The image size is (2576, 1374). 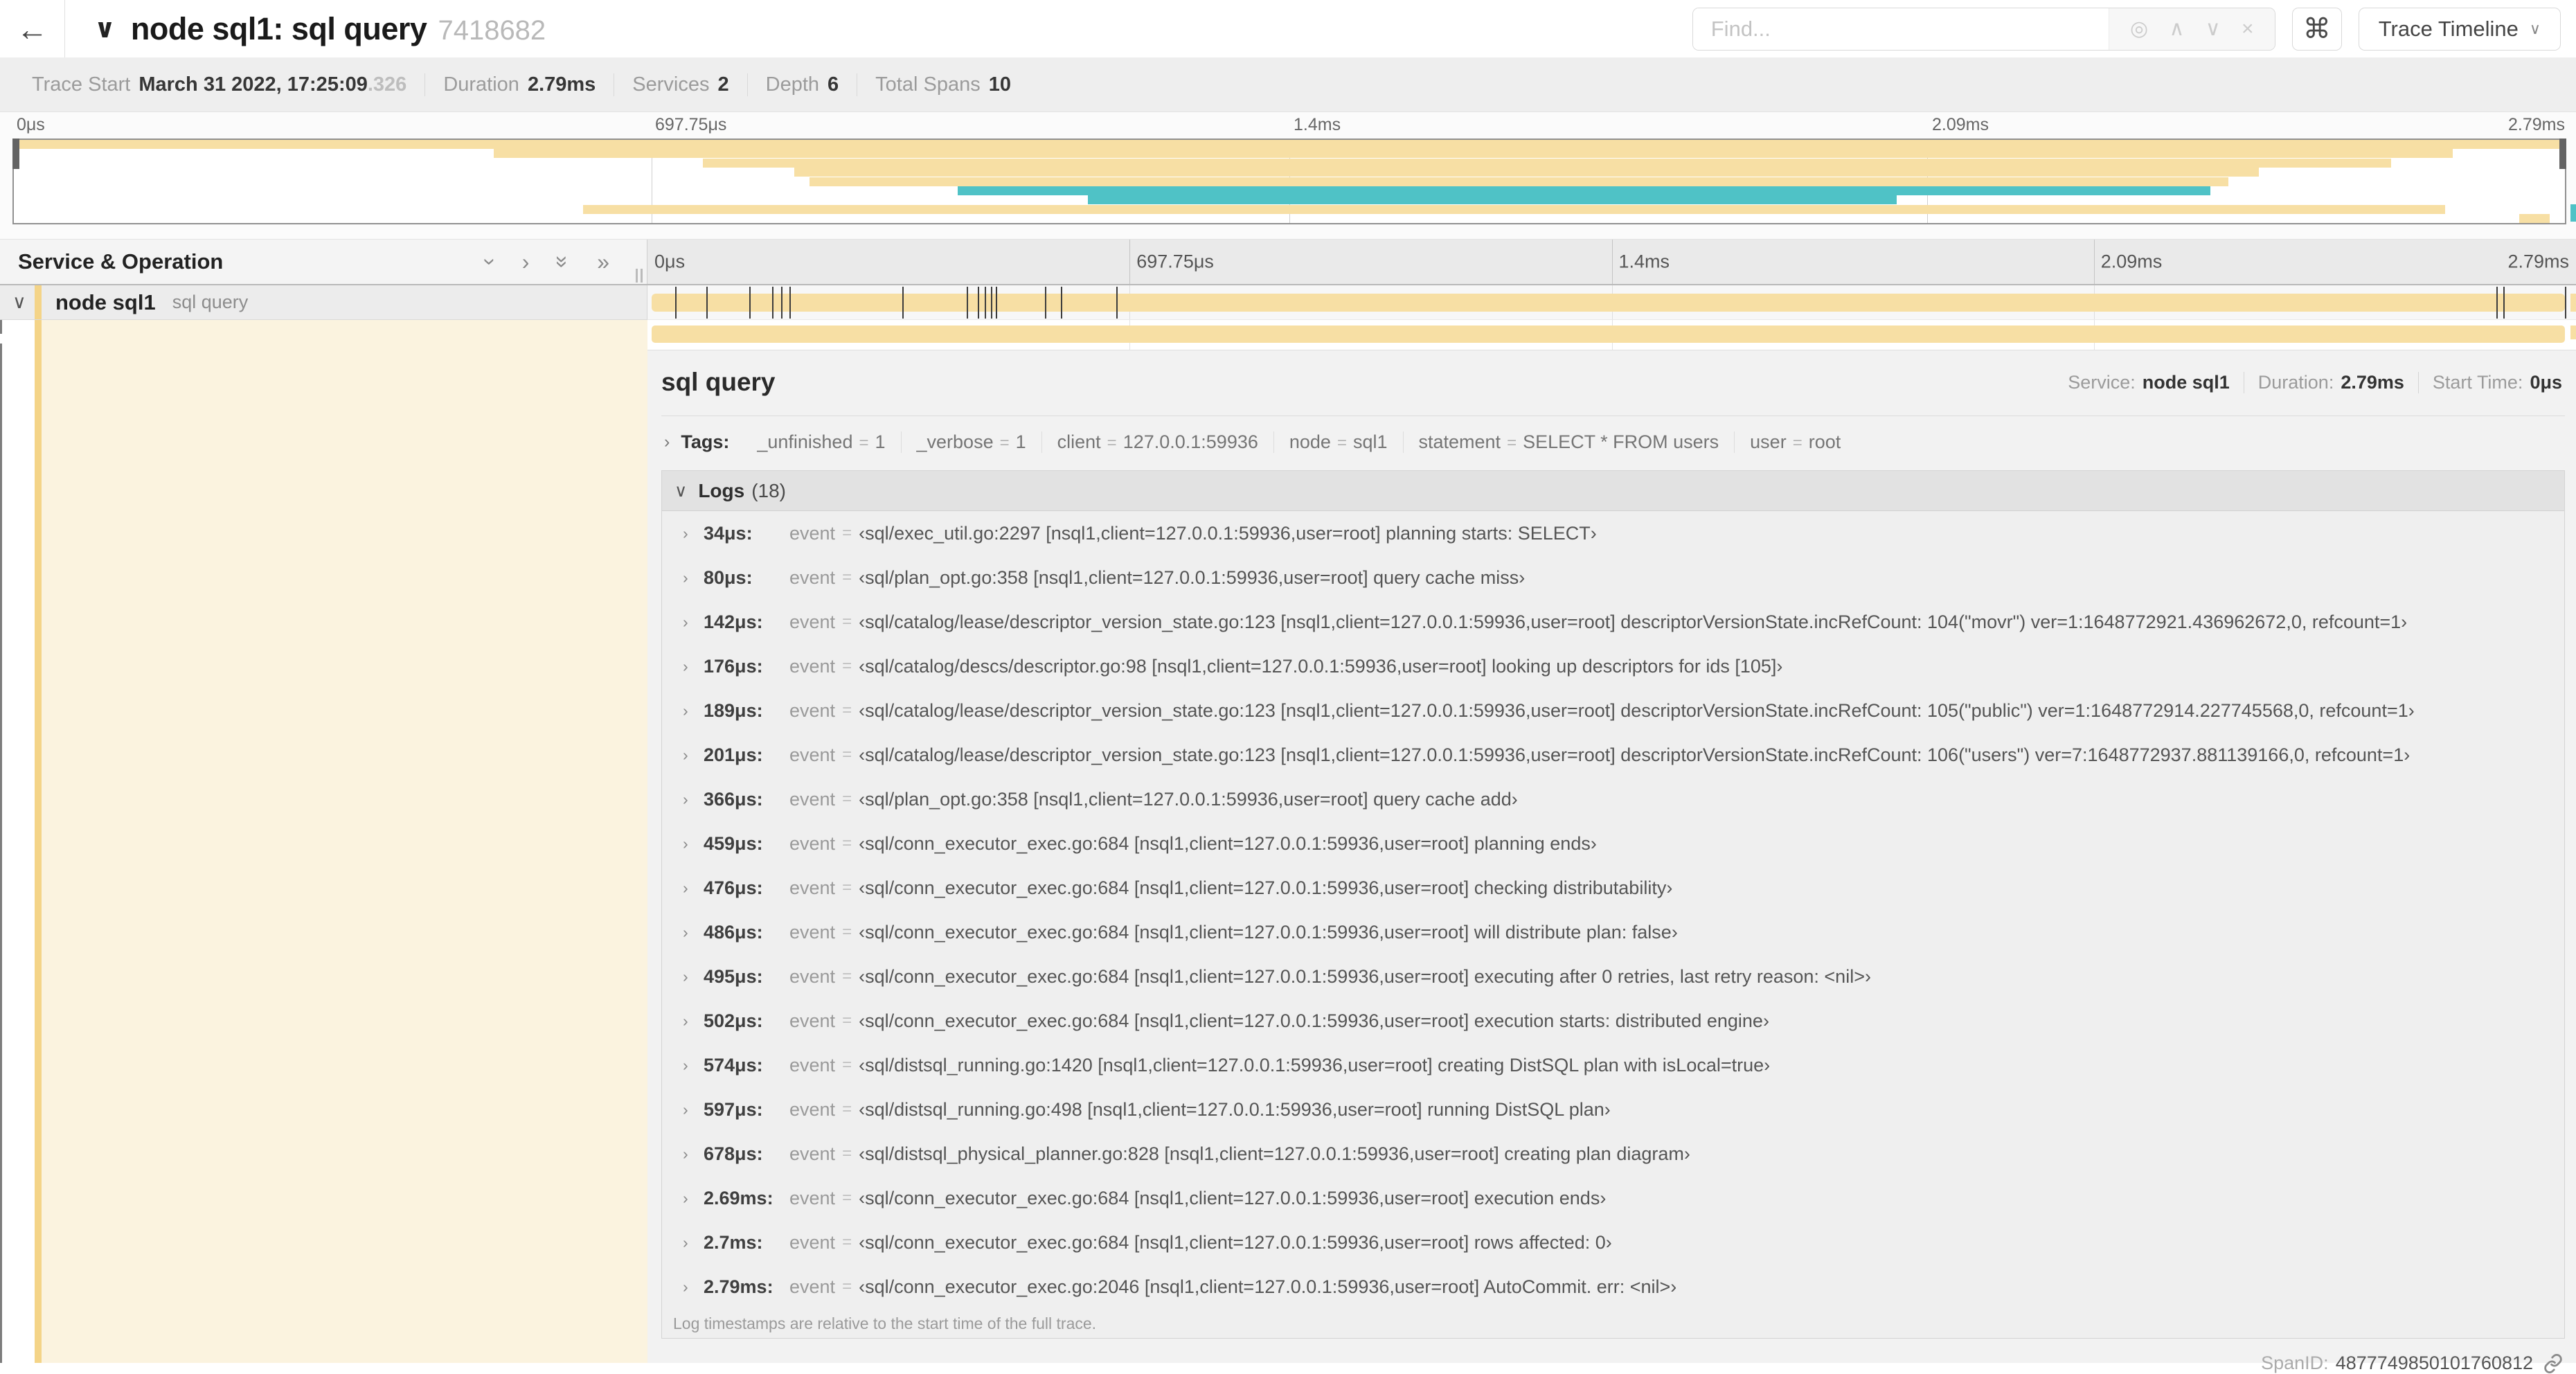 I want to click on span-row: ∨ node sql1 sql query, so click(x=1288, y=302).